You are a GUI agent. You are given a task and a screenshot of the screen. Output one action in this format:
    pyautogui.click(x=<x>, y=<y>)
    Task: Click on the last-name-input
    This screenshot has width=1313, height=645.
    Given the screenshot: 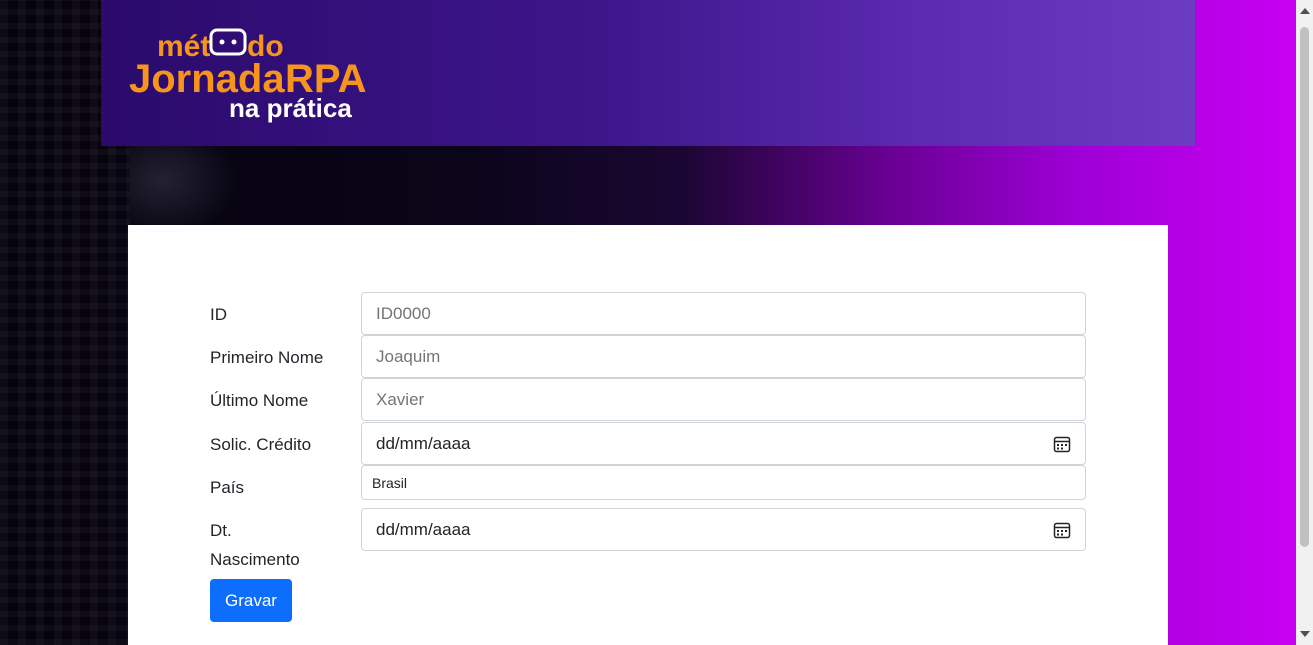 What is the action you would take?
    pyautogui.click(x=723, y=399)
    